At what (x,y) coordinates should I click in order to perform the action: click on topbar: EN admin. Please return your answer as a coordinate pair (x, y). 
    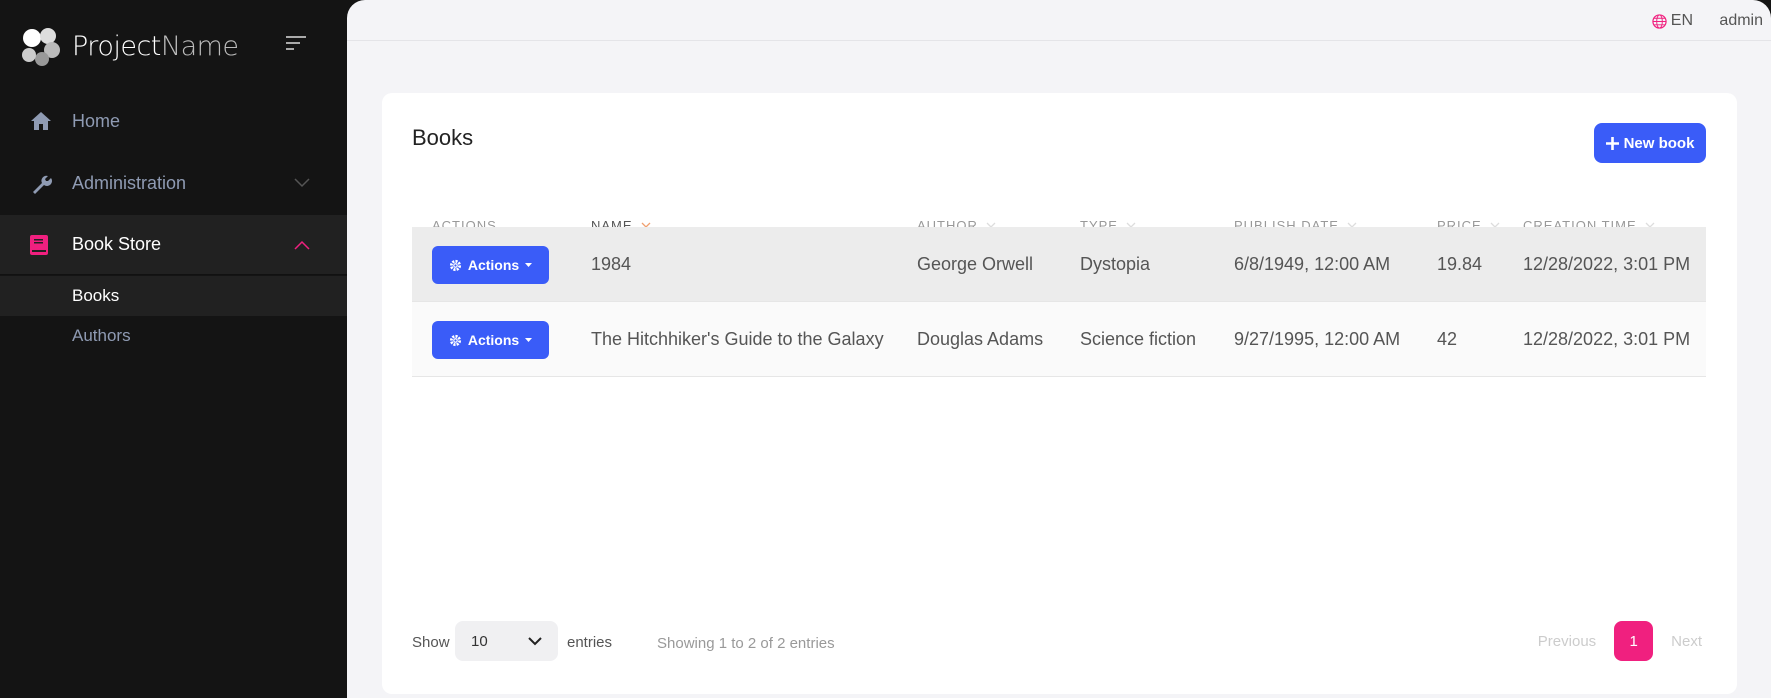
    Looking at the image, I should click on (1059, 20).